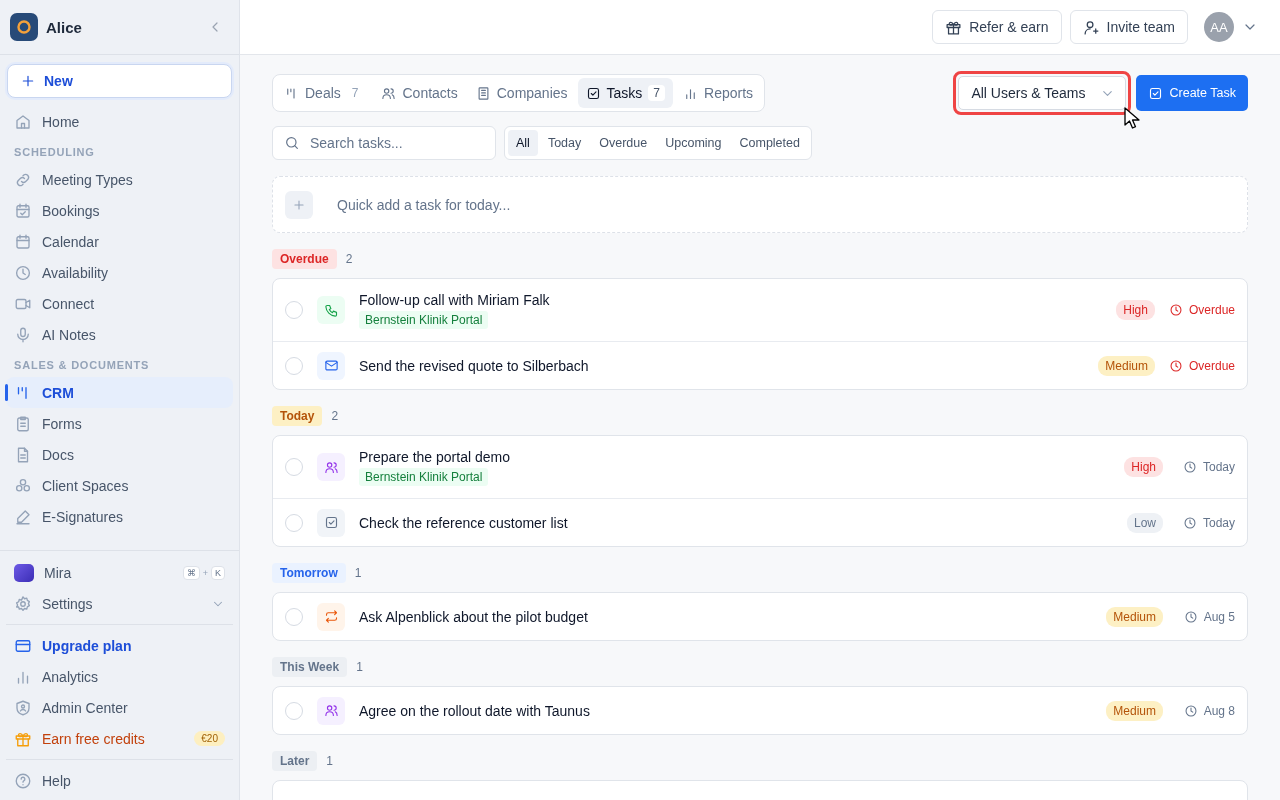  What do you see at coordinates (82, 516) in the screenshot?
I see `sidebar-item-label: E-Signatures` at bounding box center [82, 516].